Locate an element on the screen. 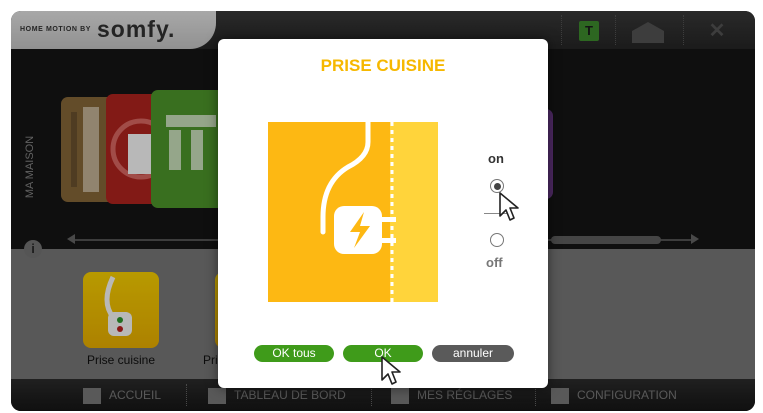 This screenshot has height=413, width=763. dialog-title: PRISE CUISINE is located at coordinates (383, 65).